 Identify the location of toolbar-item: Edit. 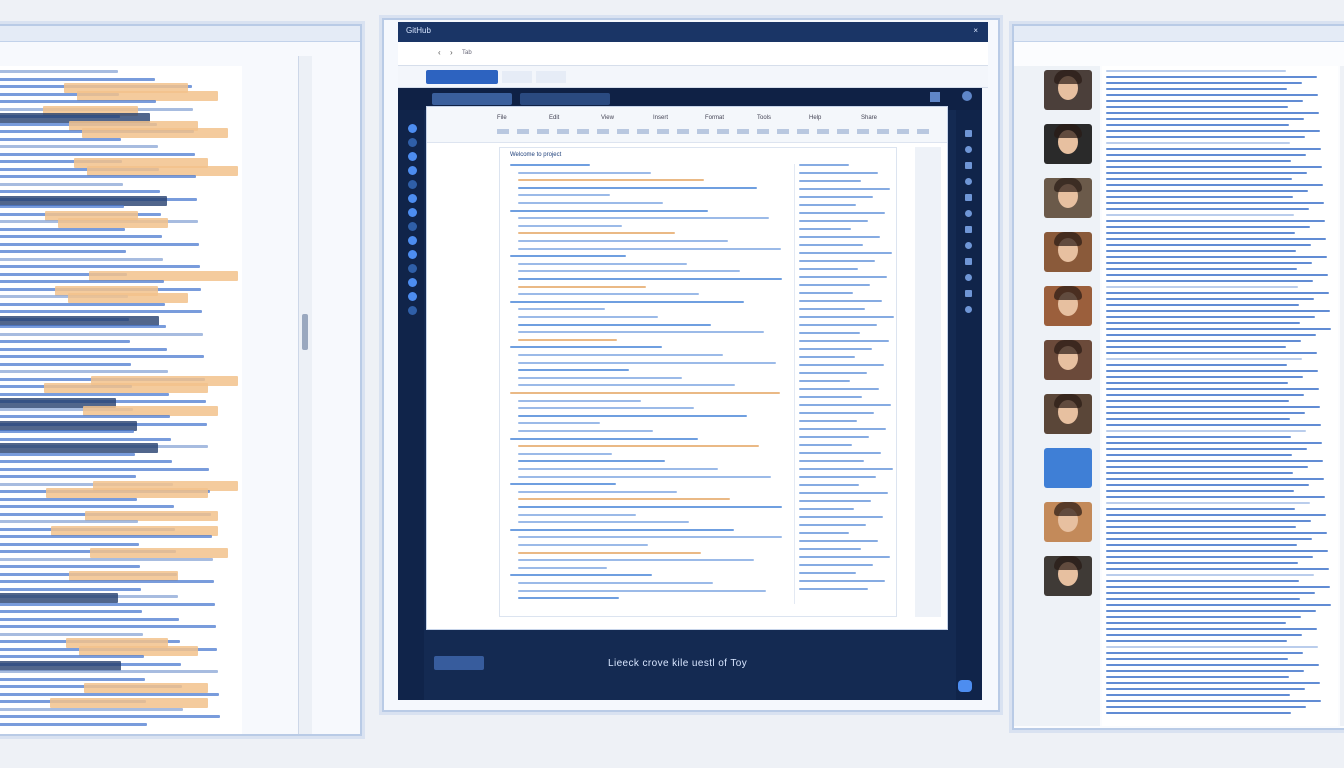
(554, 118).